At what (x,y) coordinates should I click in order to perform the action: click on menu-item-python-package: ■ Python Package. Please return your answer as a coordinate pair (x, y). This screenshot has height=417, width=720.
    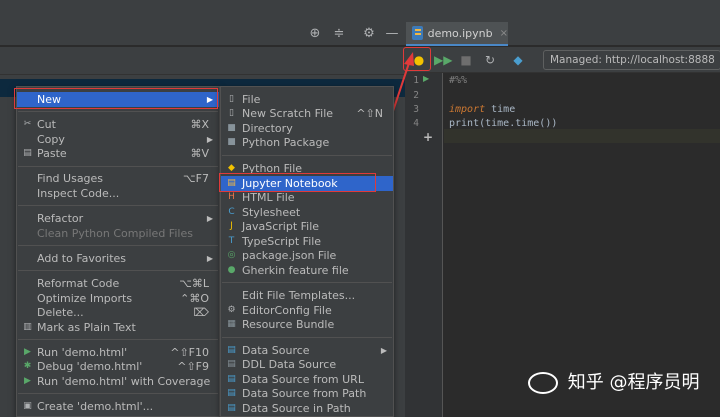
    Looking at the image, I should click on (307, 142).